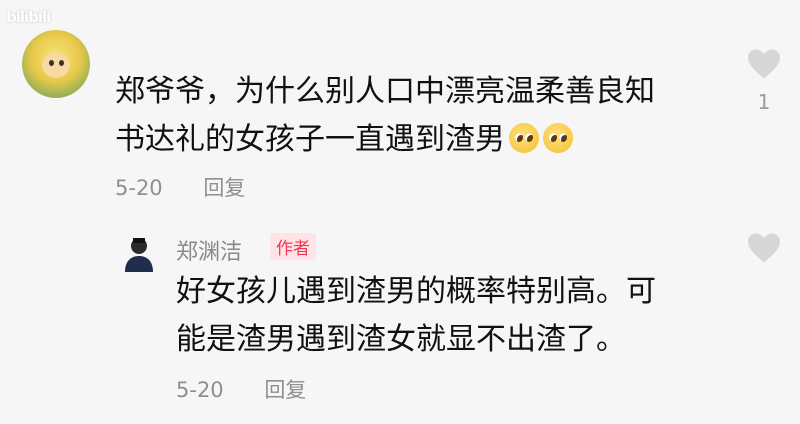 This screenshot has height=424, width=800. I want to click on comment-text-line: 书达礼的女孩子一直遇到渣男, so click(415, 140).